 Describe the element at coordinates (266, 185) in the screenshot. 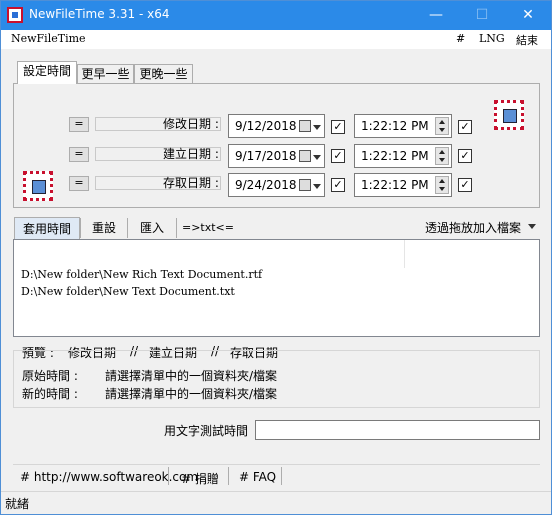

I see `access-date-value: 9/24/2018` at that location.